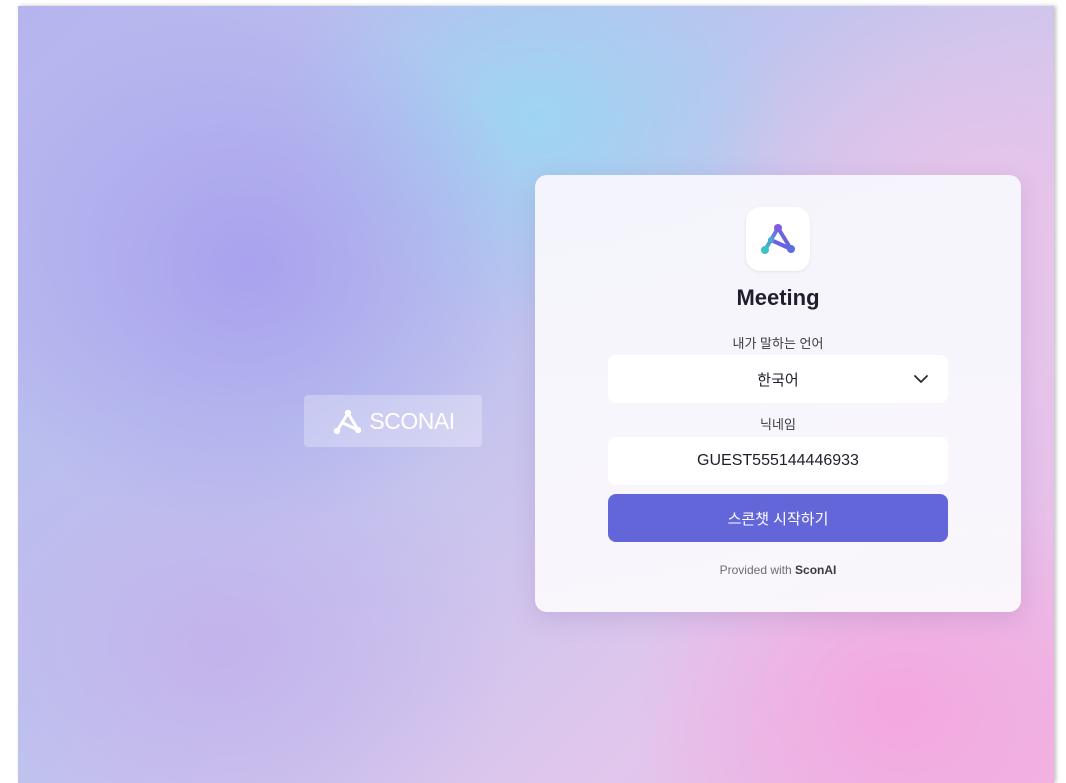 This screenshot has width=1066, height=783. I want to click on app-icon-tile, so click(778, 239).